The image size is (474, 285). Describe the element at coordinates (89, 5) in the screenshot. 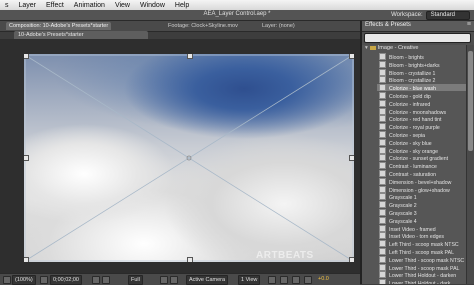

I see `menu-item-animation: Animation` at that location.